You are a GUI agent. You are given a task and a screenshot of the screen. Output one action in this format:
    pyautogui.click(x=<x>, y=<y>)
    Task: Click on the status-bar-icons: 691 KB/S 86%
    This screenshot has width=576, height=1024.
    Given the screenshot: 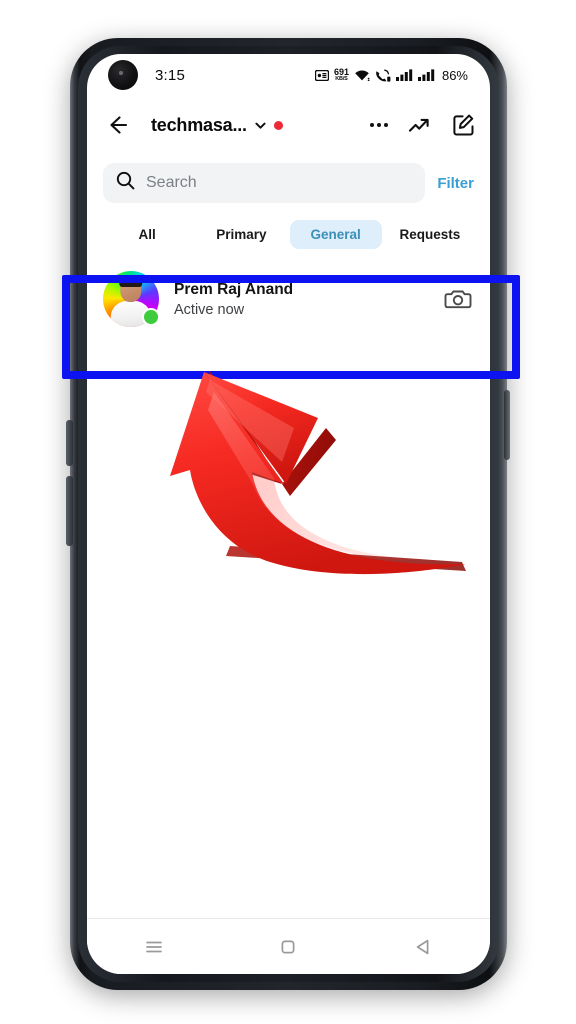 What is the action you would take?
    pyautogui.click(x=391, y=75)
    